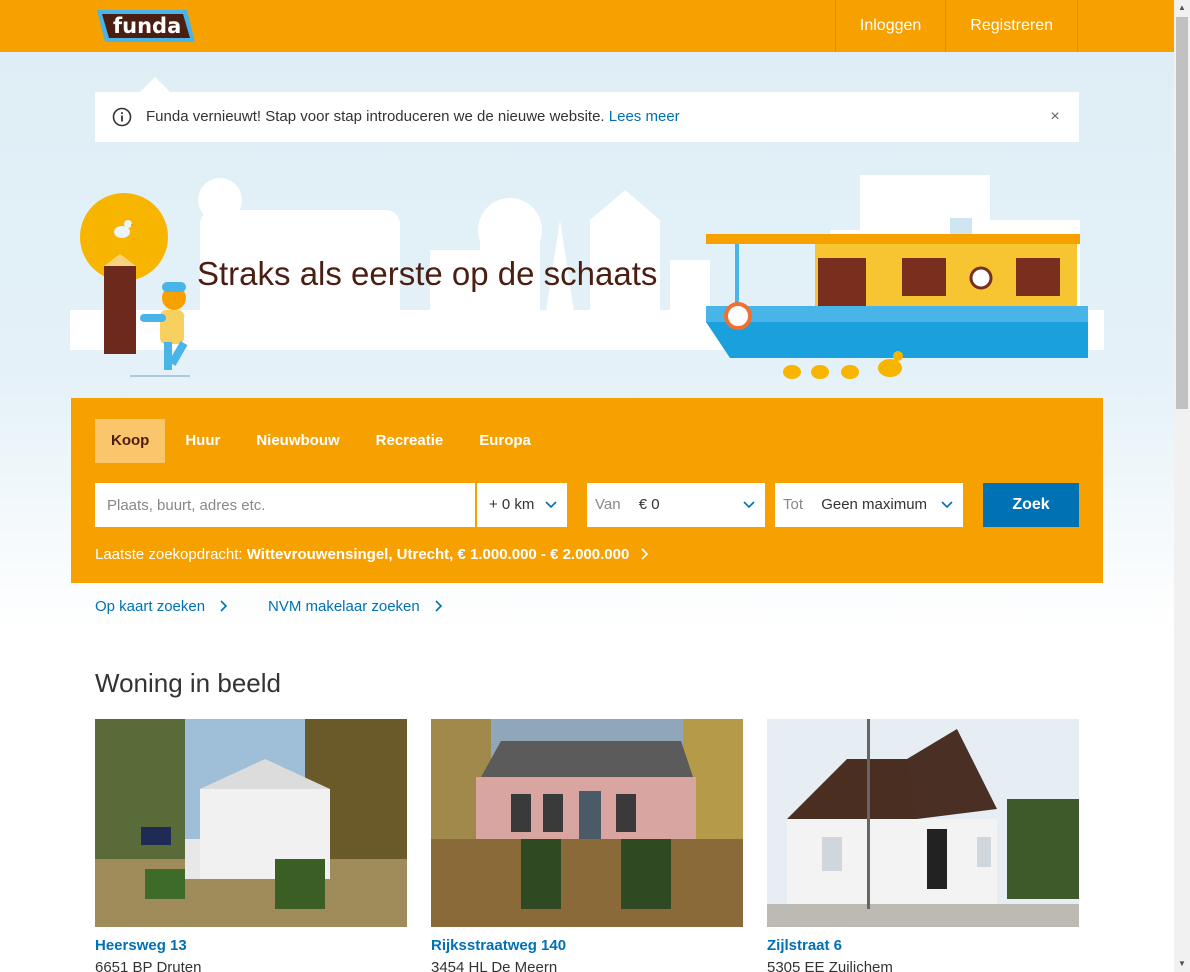 This screenshot has height=972, width=1190. Describe the element at coordinates (494, 965) in the screenshot. I see `listing-city: 3454 HL De Meern` at that location.